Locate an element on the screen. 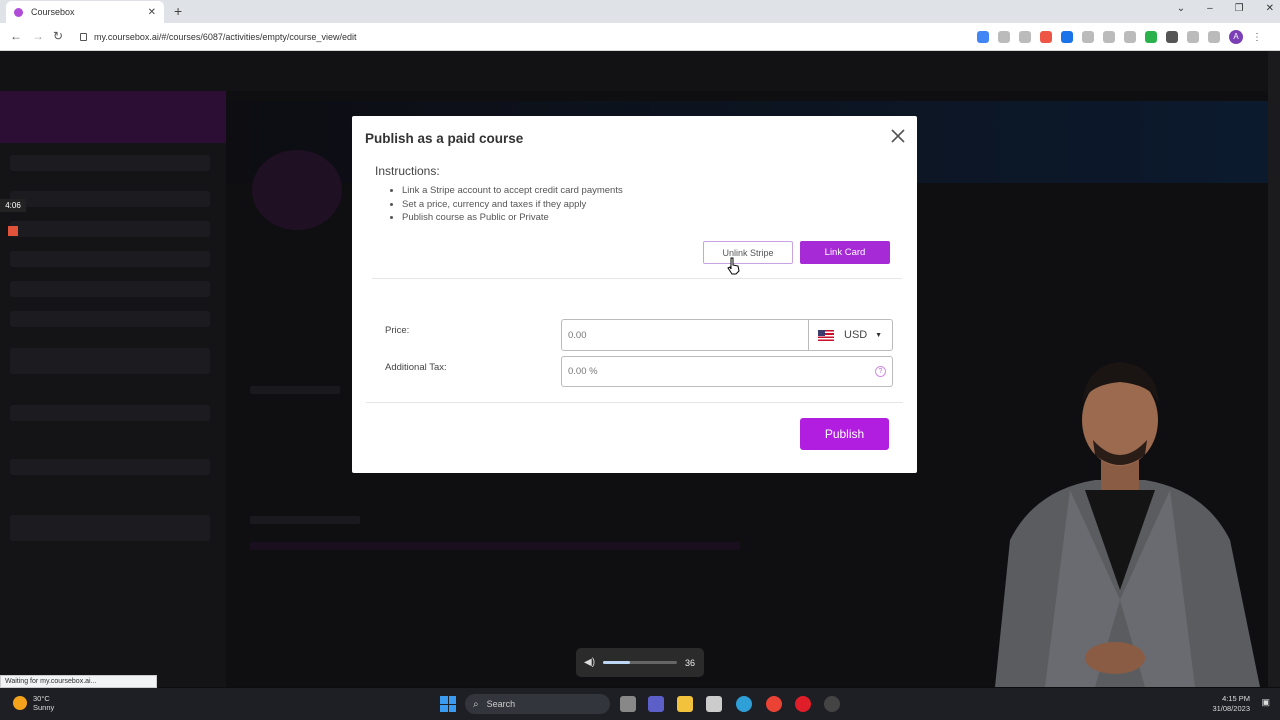  extension-icons: A ⋮ is located at coordinates (1119, 37).